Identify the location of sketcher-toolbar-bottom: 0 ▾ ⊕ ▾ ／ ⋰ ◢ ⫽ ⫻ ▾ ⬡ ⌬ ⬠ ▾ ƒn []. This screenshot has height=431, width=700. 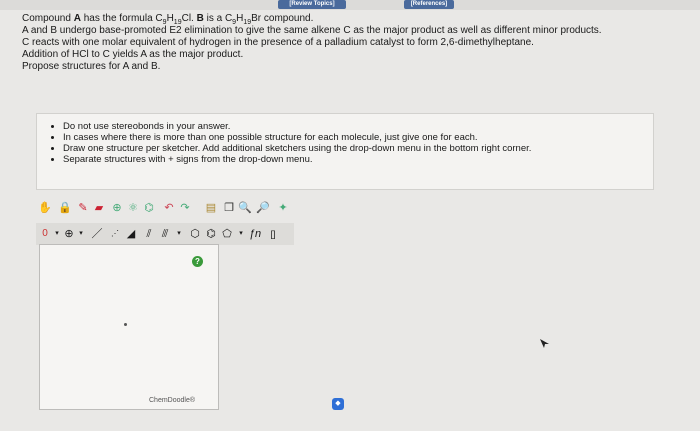
(165, 234).